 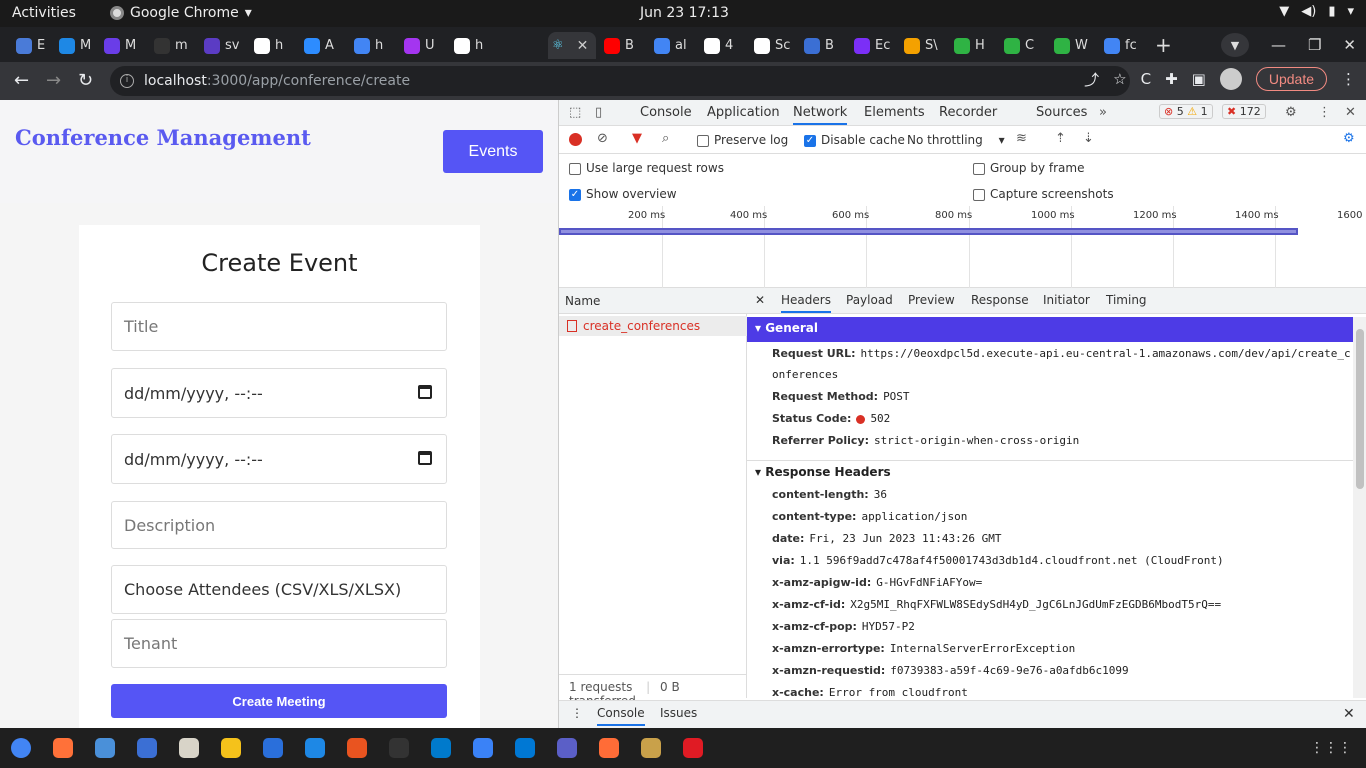 What do you see at coordinates (967, 45) in the screenshot?
I see `browser-tab: H` at bounding box center [967, 45].